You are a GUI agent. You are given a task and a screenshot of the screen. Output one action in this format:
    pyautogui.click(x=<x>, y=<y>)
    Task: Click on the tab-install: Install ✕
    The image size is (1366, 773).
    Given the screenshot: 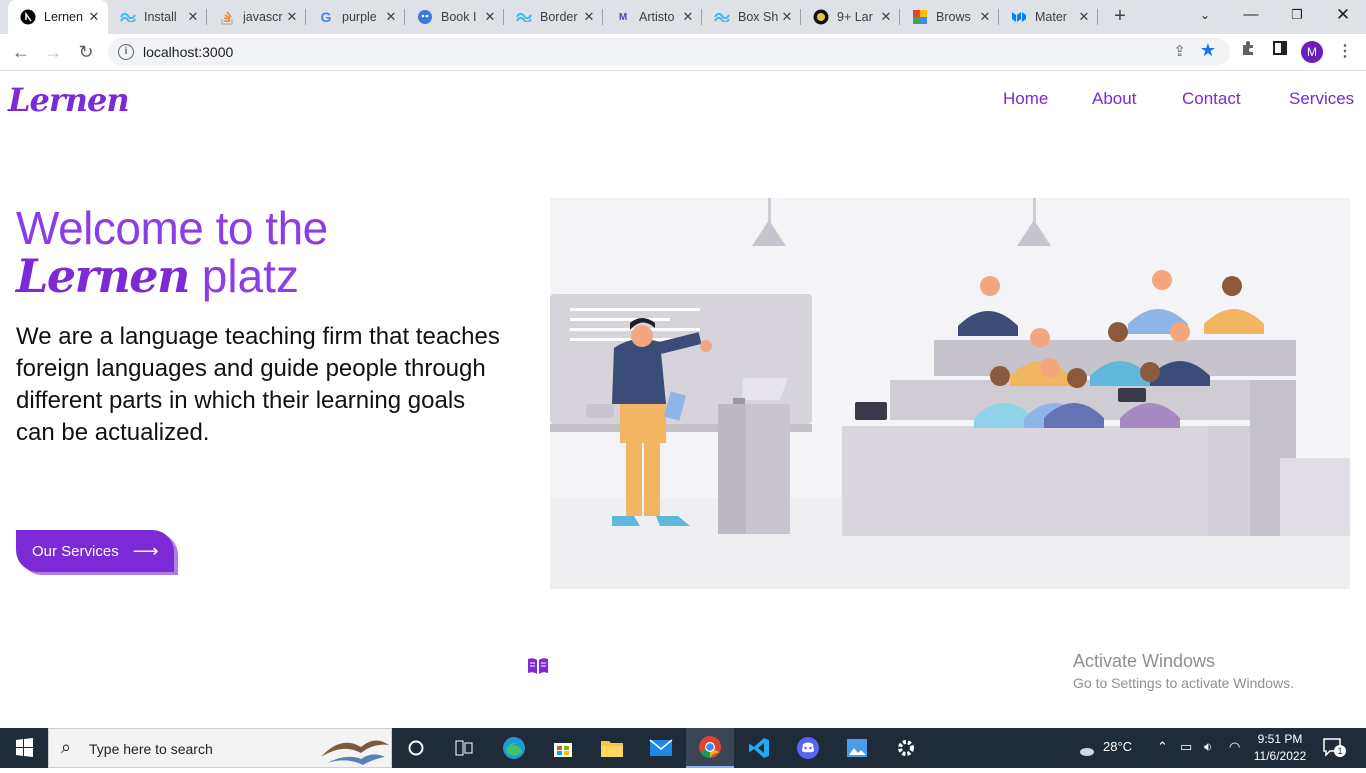 What is the action you would take?
    pyautogui.click(x=157, y=17)
    